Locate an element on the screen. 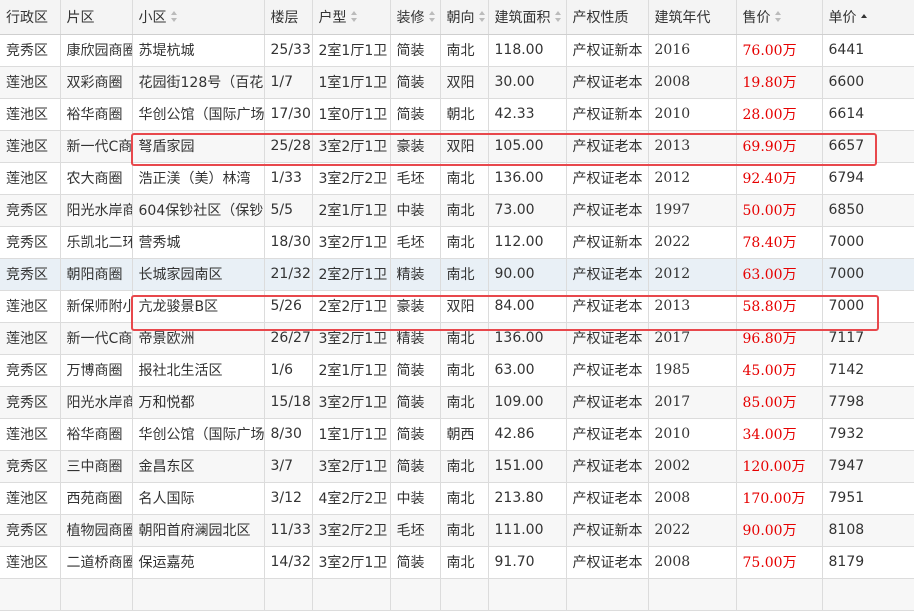 This screenshot has width=914, height=611. cell-area: 裕华商圈 is located at coordinates (96, 434).